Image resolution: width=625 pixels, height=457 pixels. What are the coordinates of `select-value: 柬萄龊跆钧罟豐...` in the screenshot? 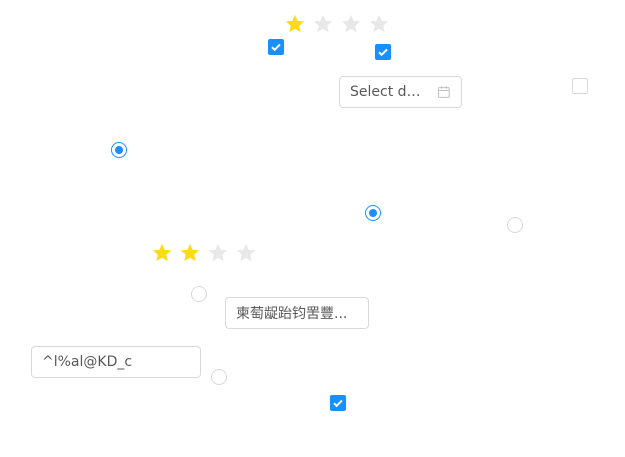 It's located at (292, 314).